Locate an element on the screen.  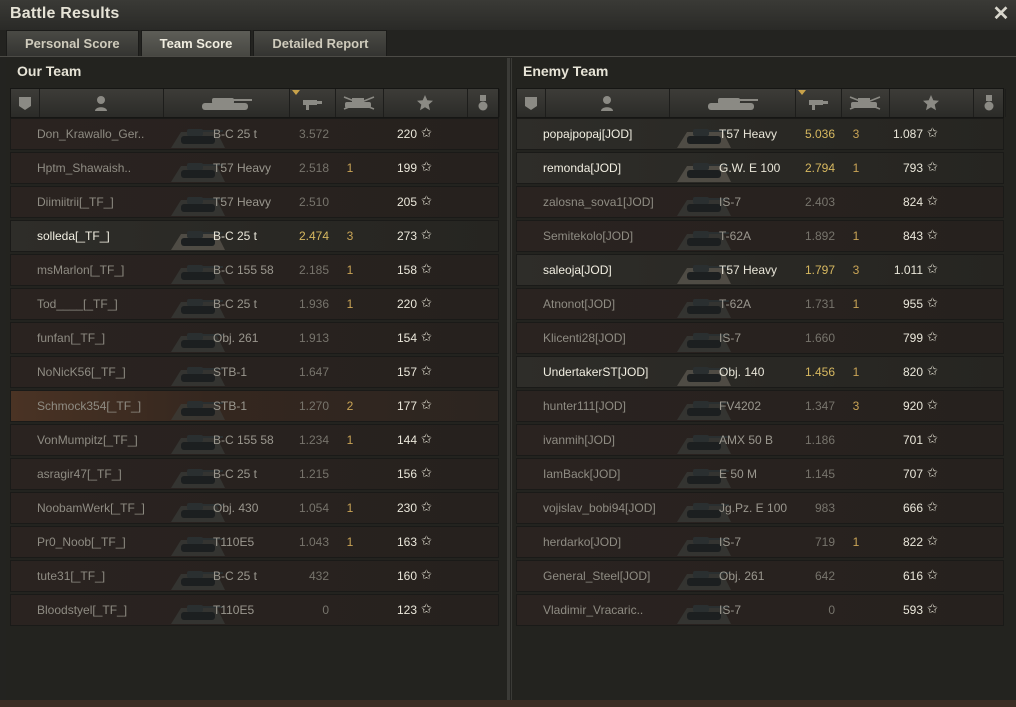
player-name: Atnonot[JOD] is located at coordinates (579, 304).